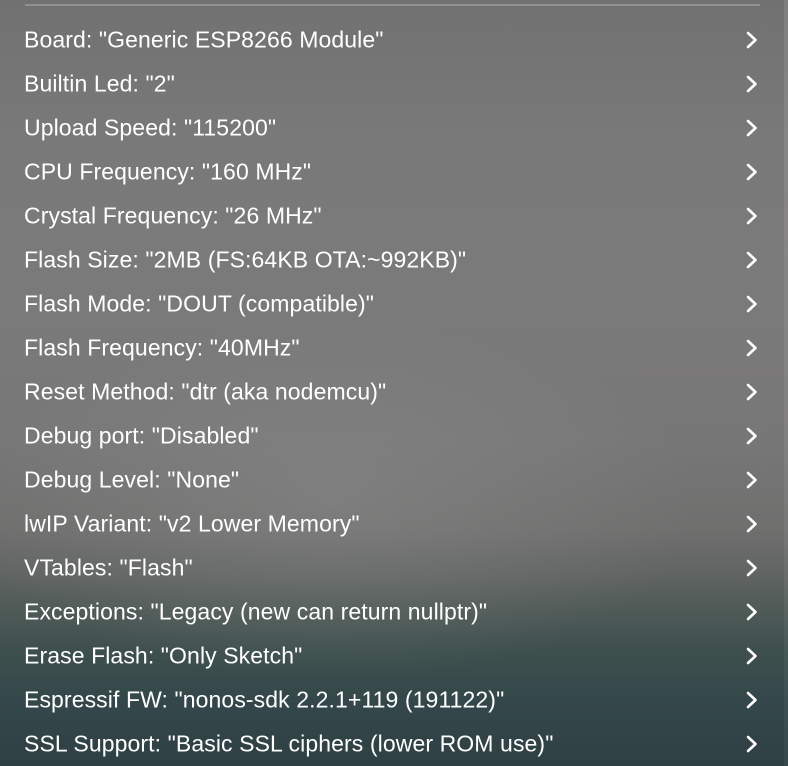  I want to click on menu-item-label: CPU Frequency: "160 MHz", so click(168, 171).